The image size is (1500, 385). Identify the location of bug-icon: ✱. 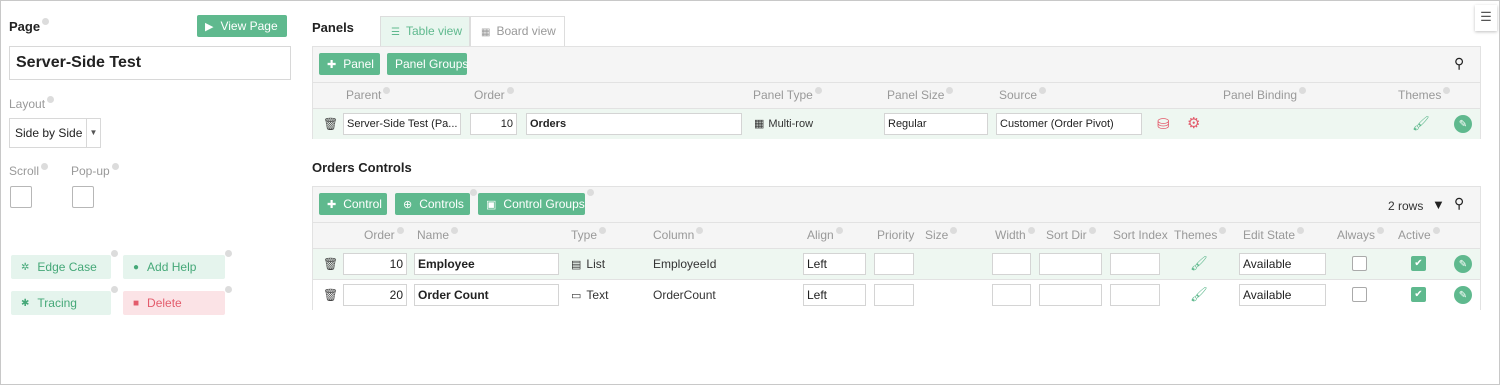
(25, 303).